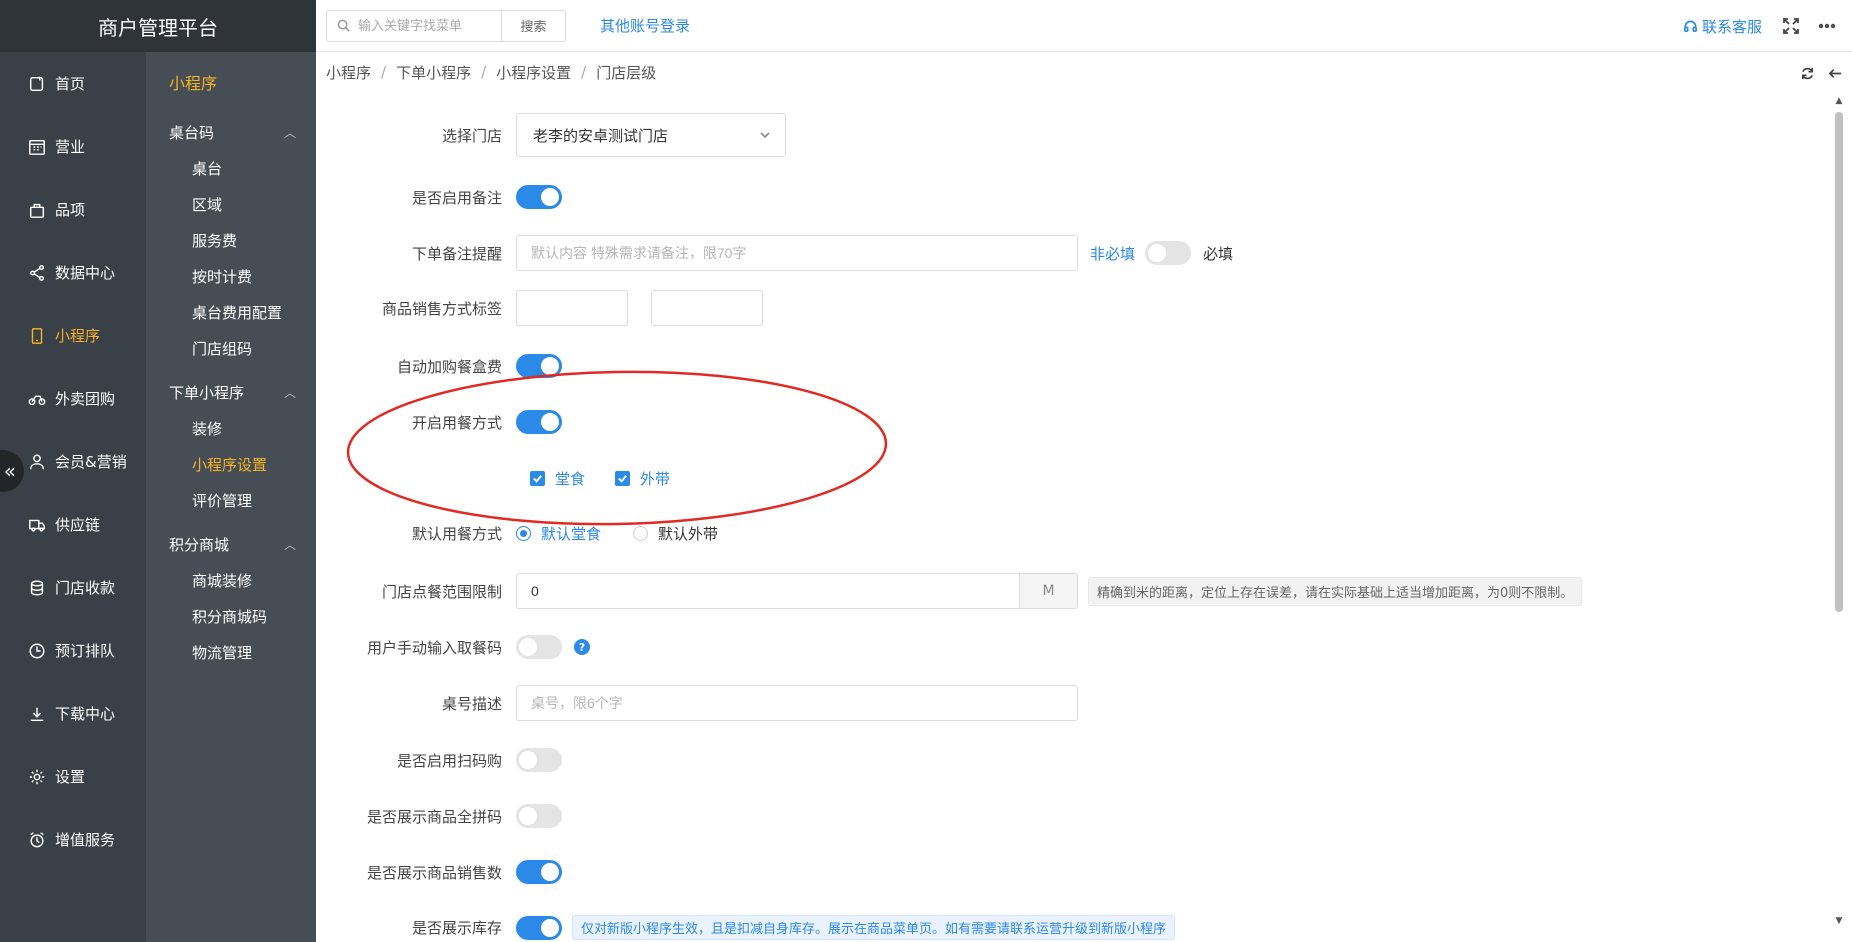  What do you see at coordinates (539, 872) in the screenshot?
I see `sales-count-toggle` at bounding box center [539, 872].